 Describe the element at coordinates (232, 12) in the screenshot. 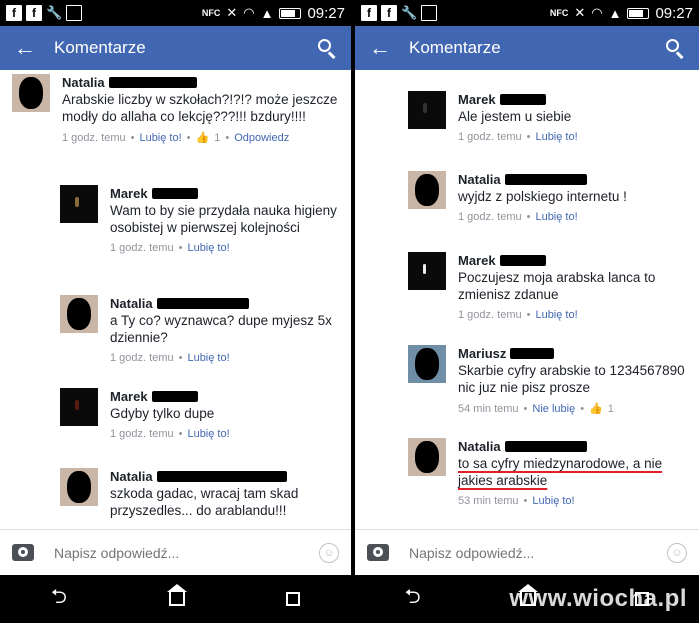

I see `mute-icon: ✕` at that location.